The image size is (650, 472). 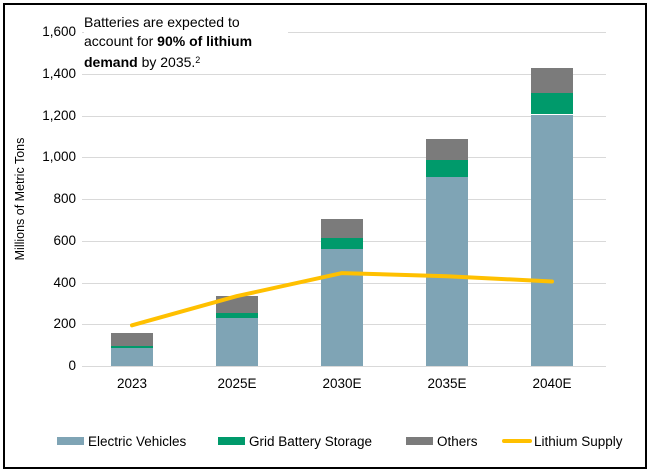 I want to click on legend-label: Electric Vehicles, so click(x=137, y=441).